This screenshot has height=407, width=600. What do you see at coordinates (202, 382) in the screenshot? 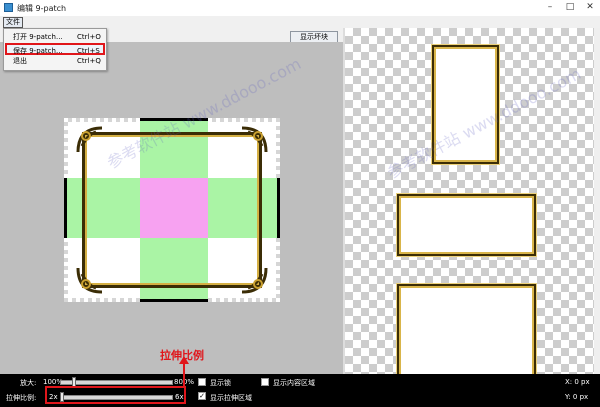
I see `show-lock-checkbox` at bounding box center [202, 382].